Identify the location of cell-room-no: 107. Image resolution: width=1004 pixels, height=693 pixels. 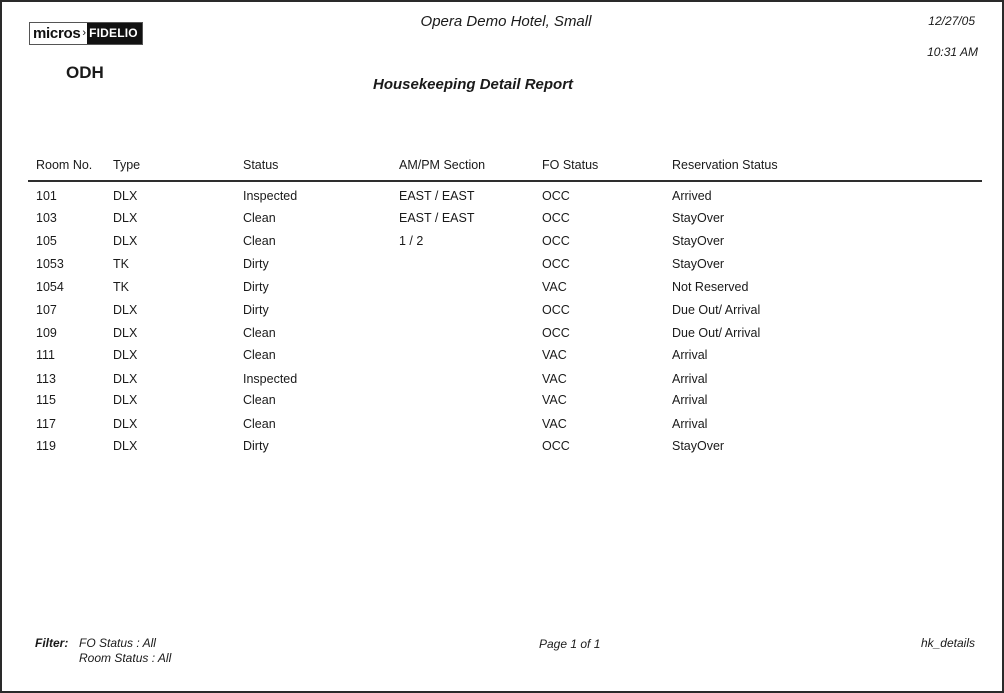
(46, 310).